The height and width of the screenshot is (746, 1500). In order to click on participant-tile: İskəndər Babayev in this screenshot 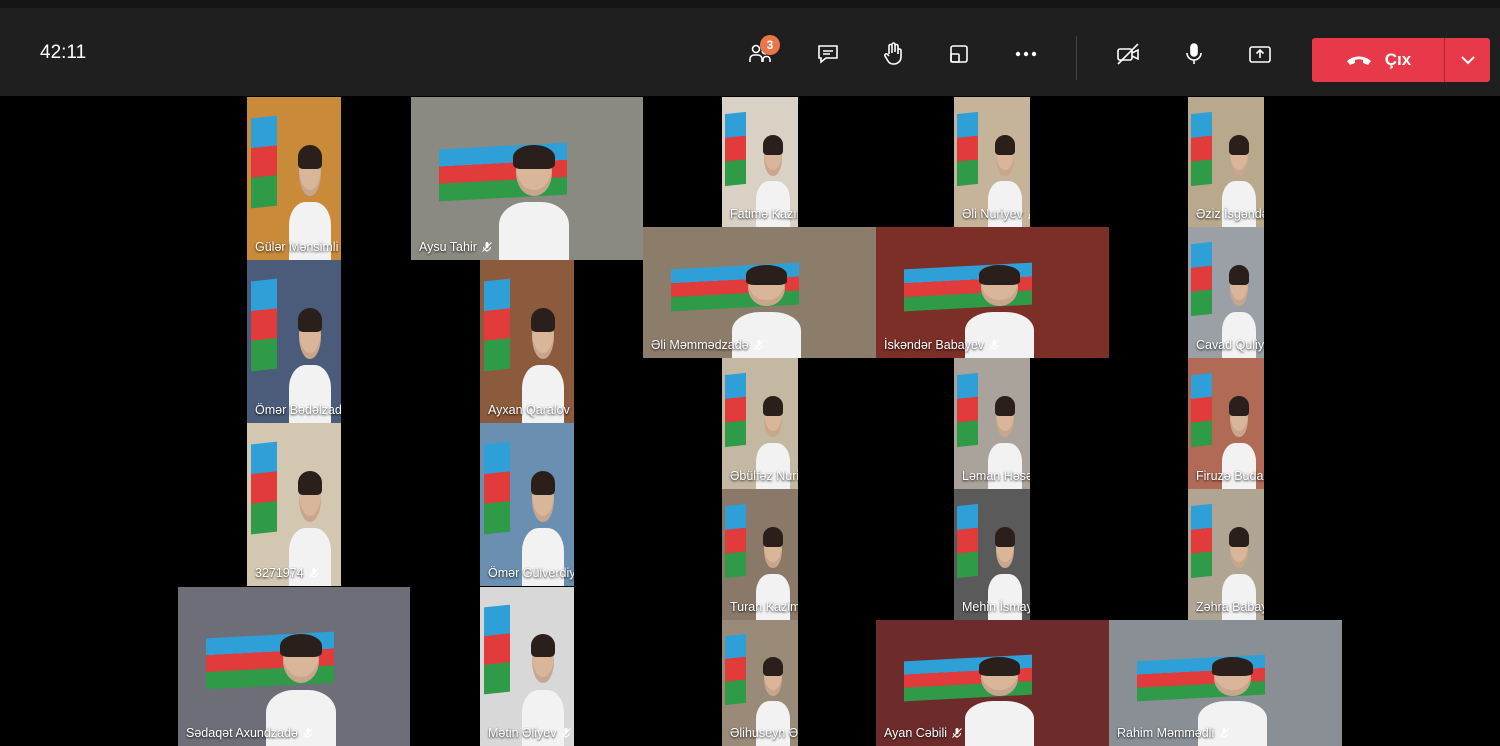, I will do `click(992, 292)`.